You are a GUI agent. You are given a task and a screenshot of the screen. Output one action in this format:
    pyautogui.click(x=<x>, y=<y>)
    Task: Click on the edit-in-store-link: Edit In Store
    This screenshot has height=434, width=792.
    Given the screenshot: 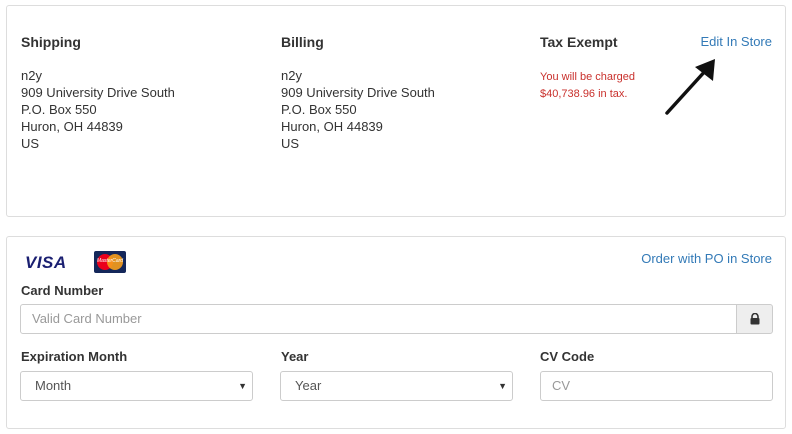 What is the action you would take?
    pyautogui.click(x=736, y=41)
    